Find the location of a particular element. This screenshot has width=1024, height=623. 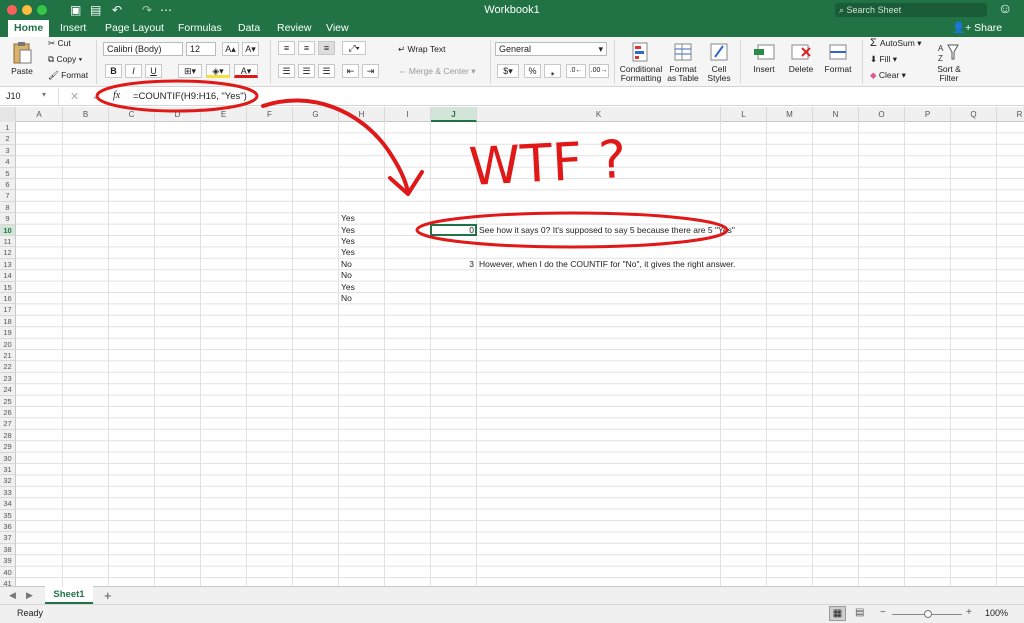

row-header-16: 16 is located at coordinates (8, 299).